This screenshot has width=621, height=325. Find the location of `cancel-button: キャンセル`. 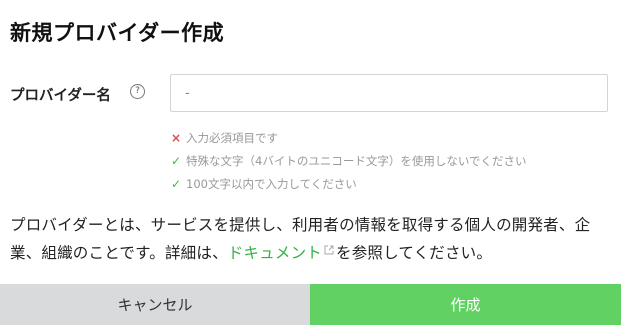

cancel-button: キャンセル is located at coordinates (155, 304).